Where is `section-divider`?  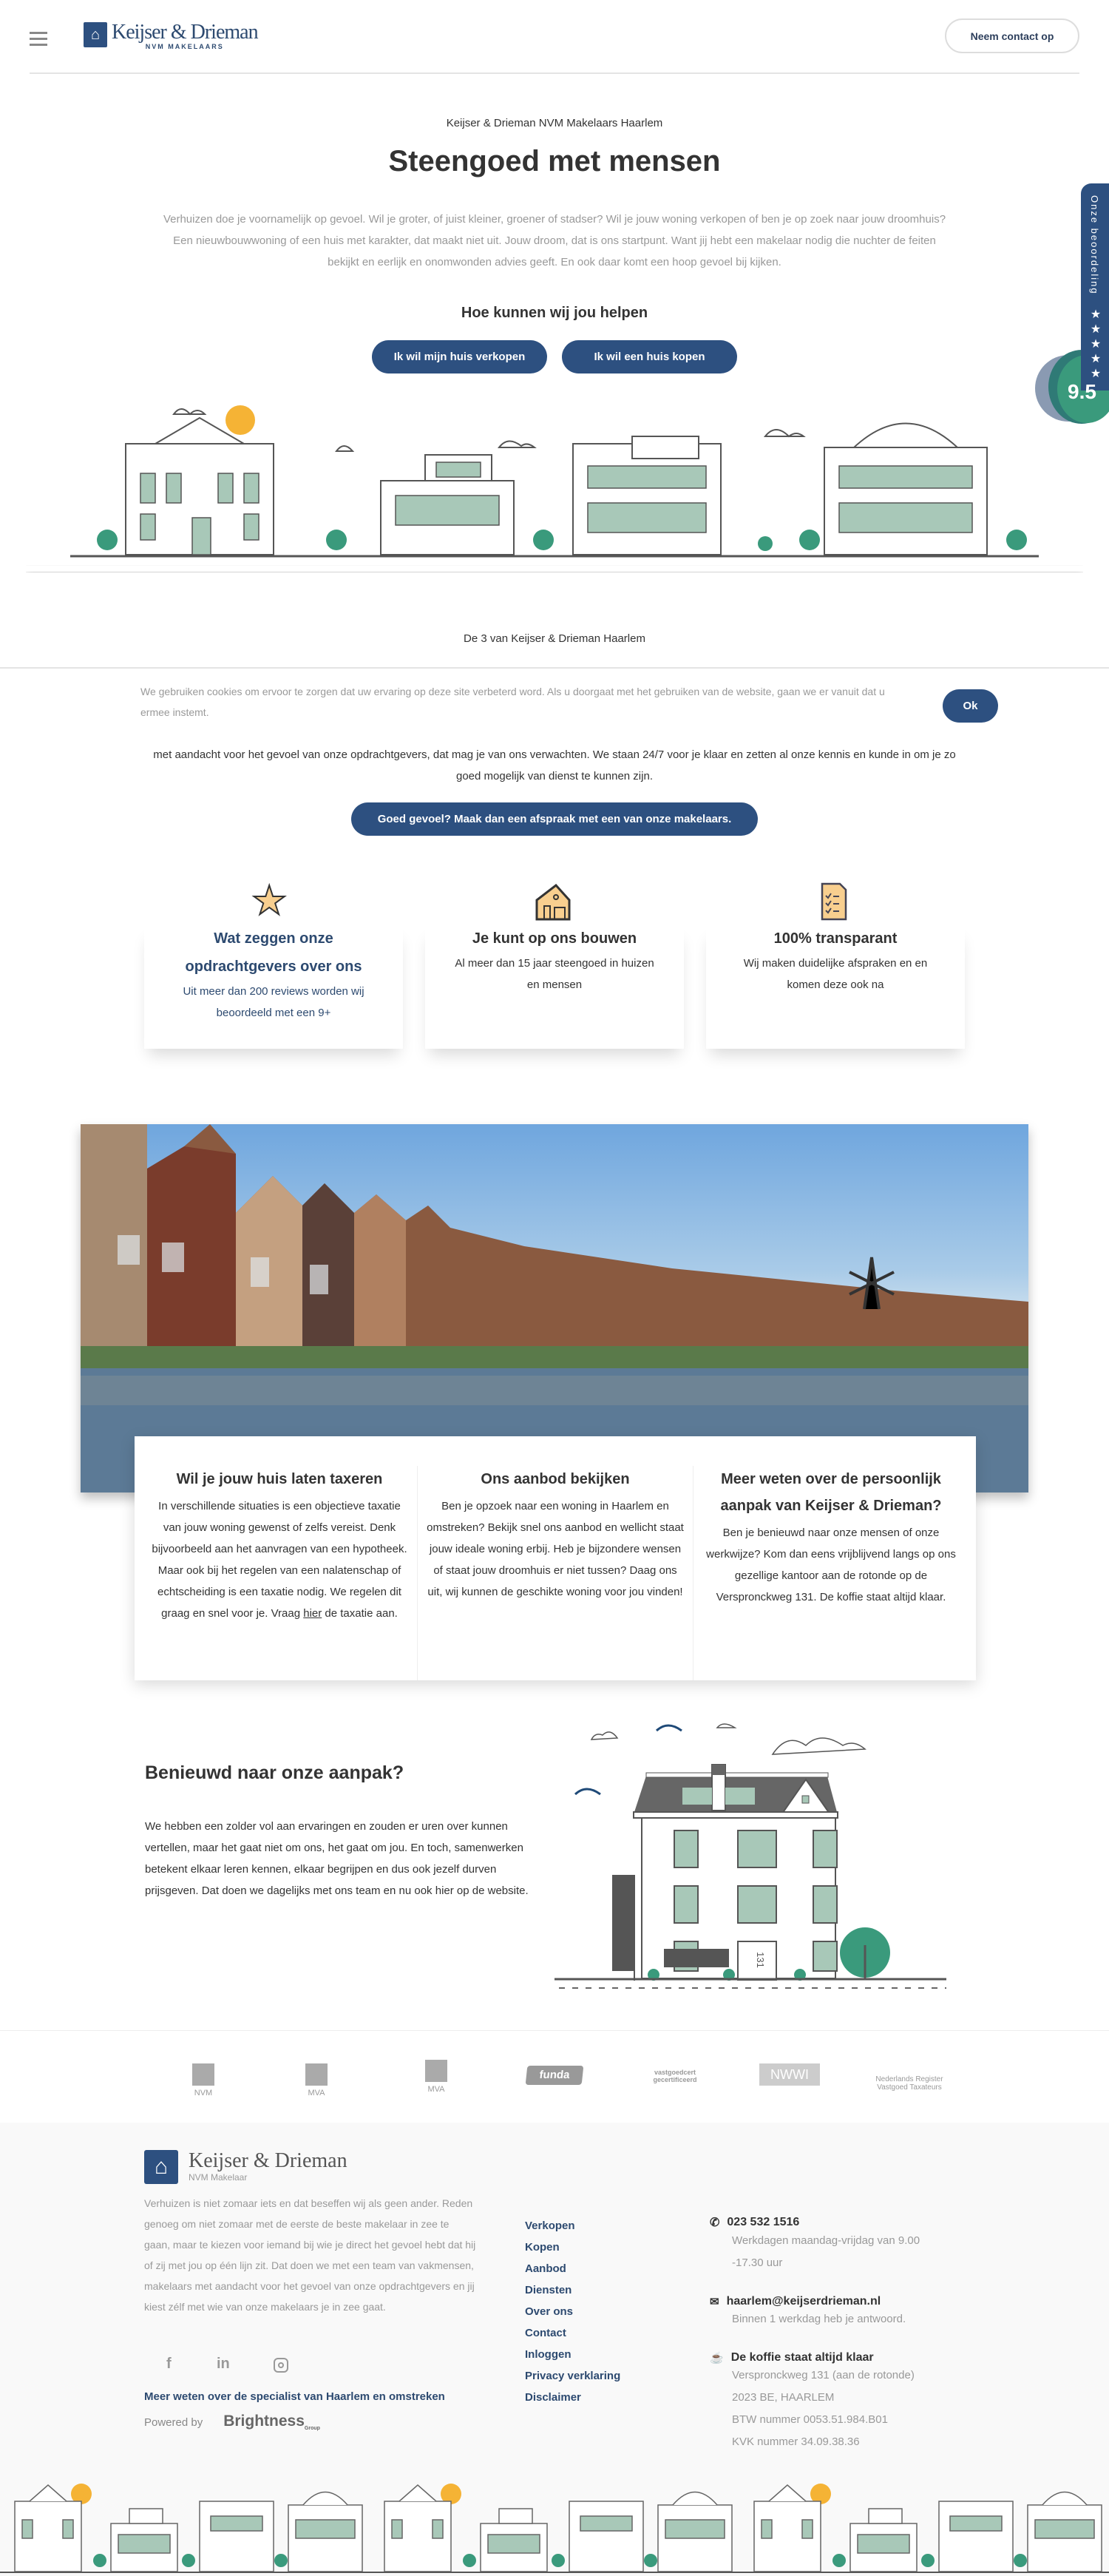
section-divider is located at coordinates (554, 2030).